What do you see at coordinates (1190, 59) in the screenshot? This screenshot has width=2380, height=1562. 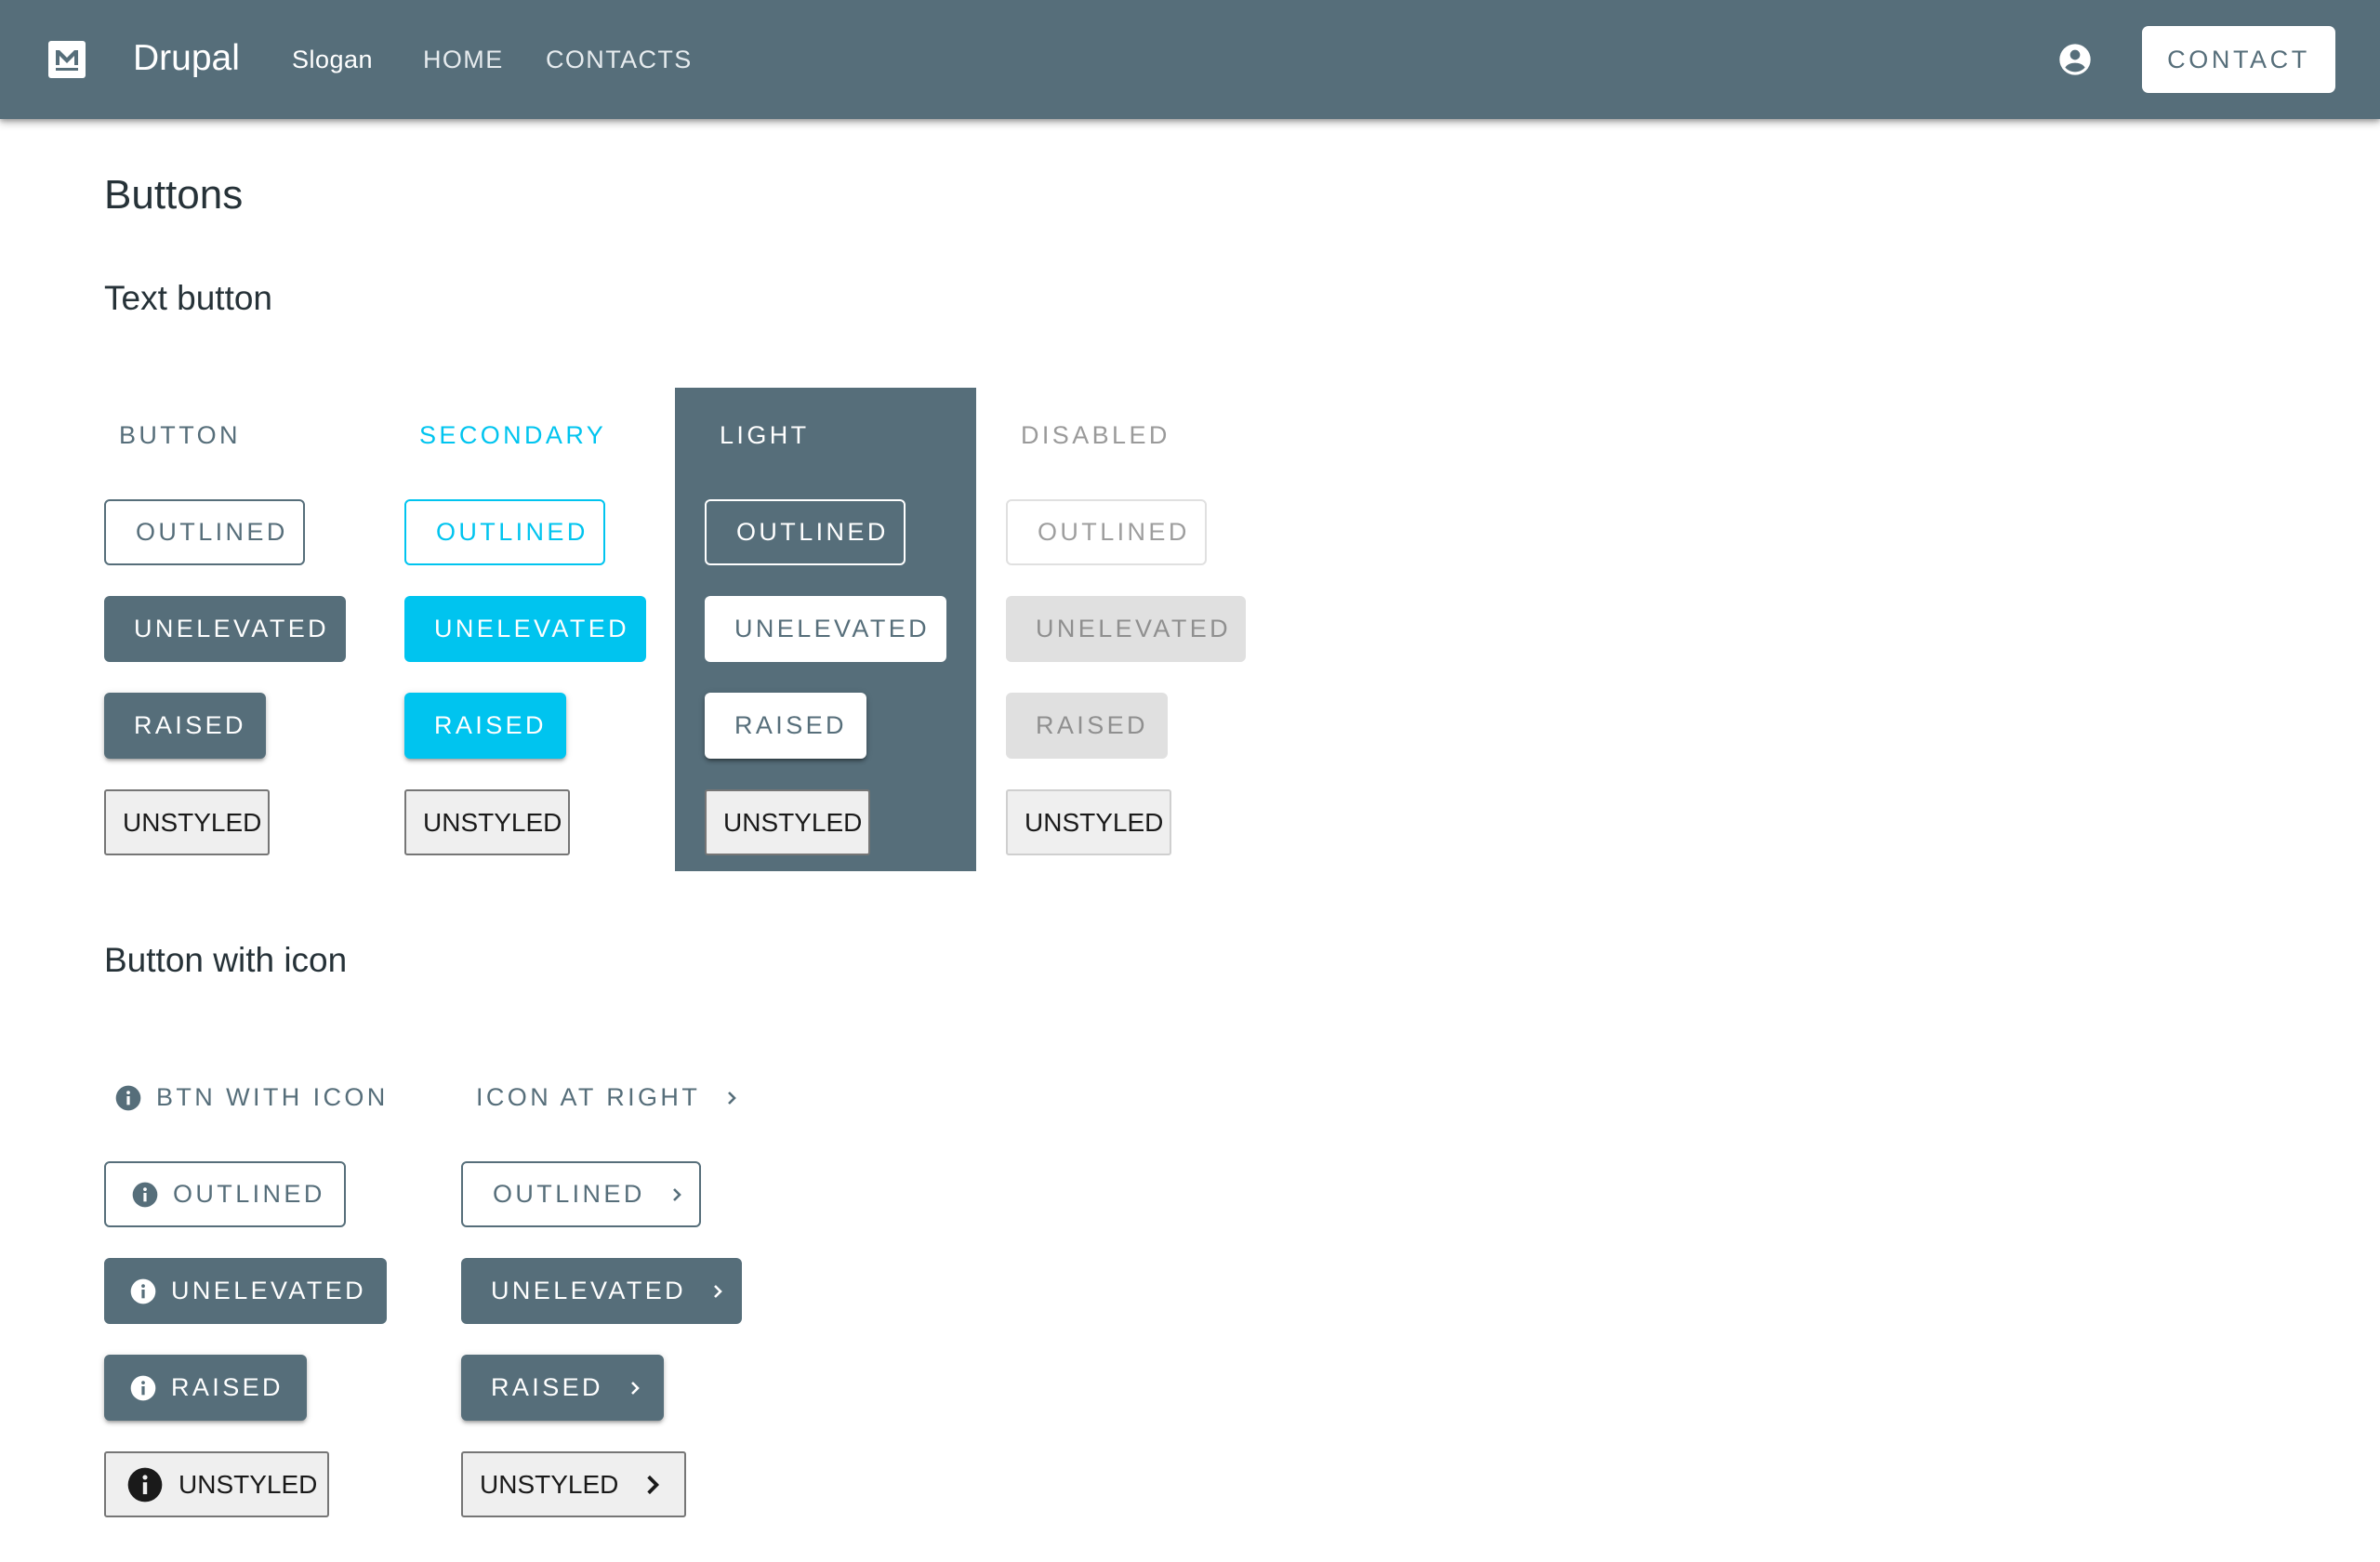 I see `top-app-bar: Drupal Slogan HOME CONTACTS CONTACT` at bounding box center [1190, 59].